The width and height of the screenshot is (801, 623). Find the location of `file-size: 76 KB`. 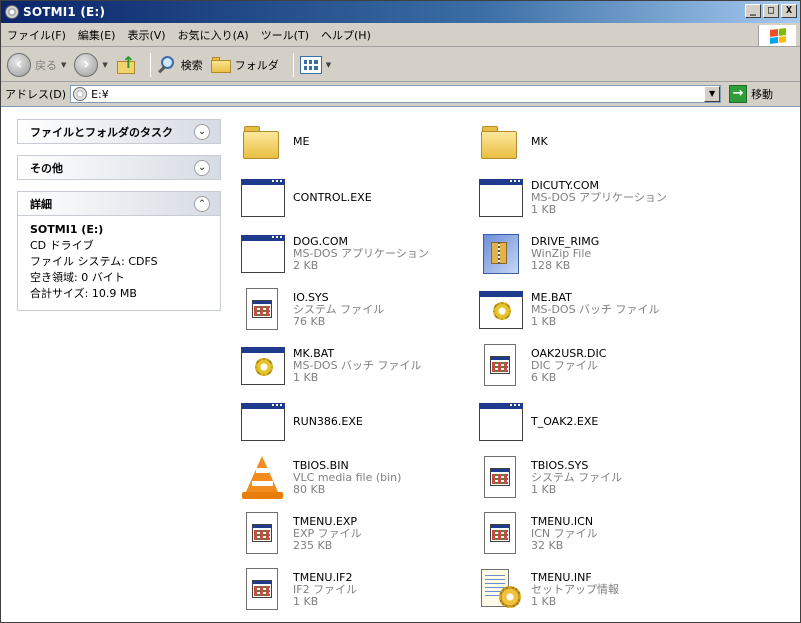

file-size: 76 KB is located at coordinates (309, 321).